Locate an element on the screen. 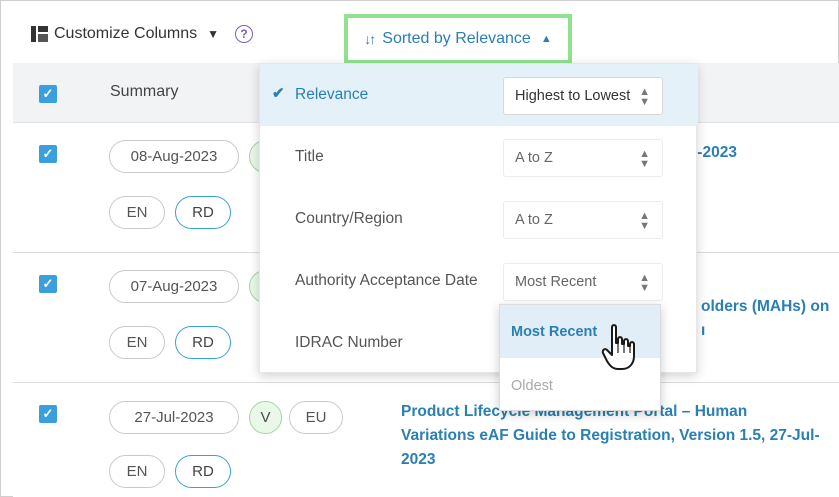 The height and width of the screenshot is (497, 839). sort-row-authority-acceptance-date: Authority Acceptance Date Most Recent ▲ ▼ is located at coordinates (479, 281).